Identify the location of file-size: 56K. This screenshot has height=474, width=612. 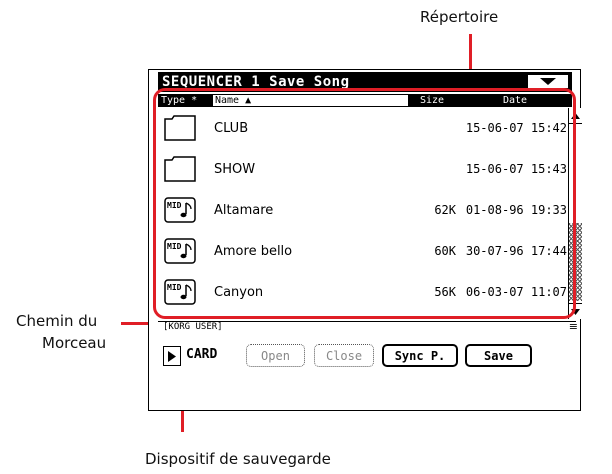
(445, 292).